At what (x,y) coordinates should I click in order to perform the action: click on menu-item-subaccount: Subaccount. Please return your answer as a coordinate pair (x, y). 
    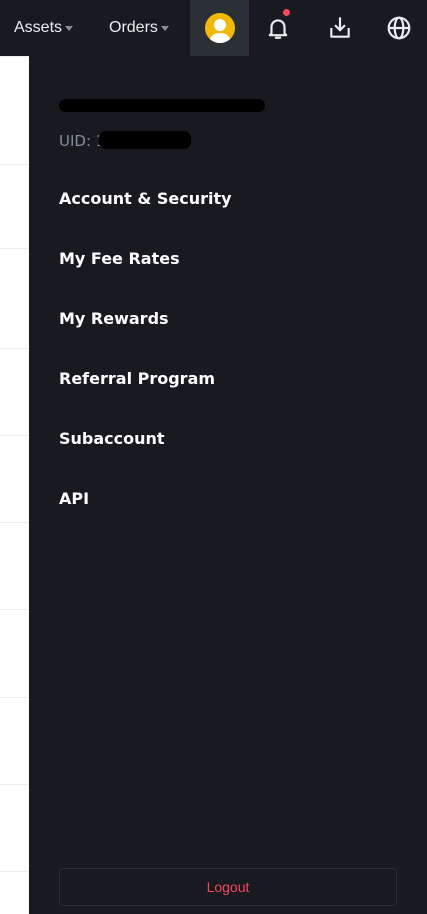
    Looking at the image, I should click on (229, 453).